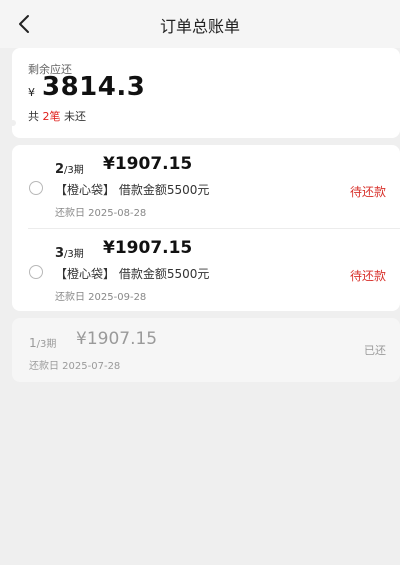 Image resolution: width=400 pixels, height=565 pixels. Describe the element at coordinates (94, 87) in the screenshot. I see `remaining-amount: 3814.3` at that location.